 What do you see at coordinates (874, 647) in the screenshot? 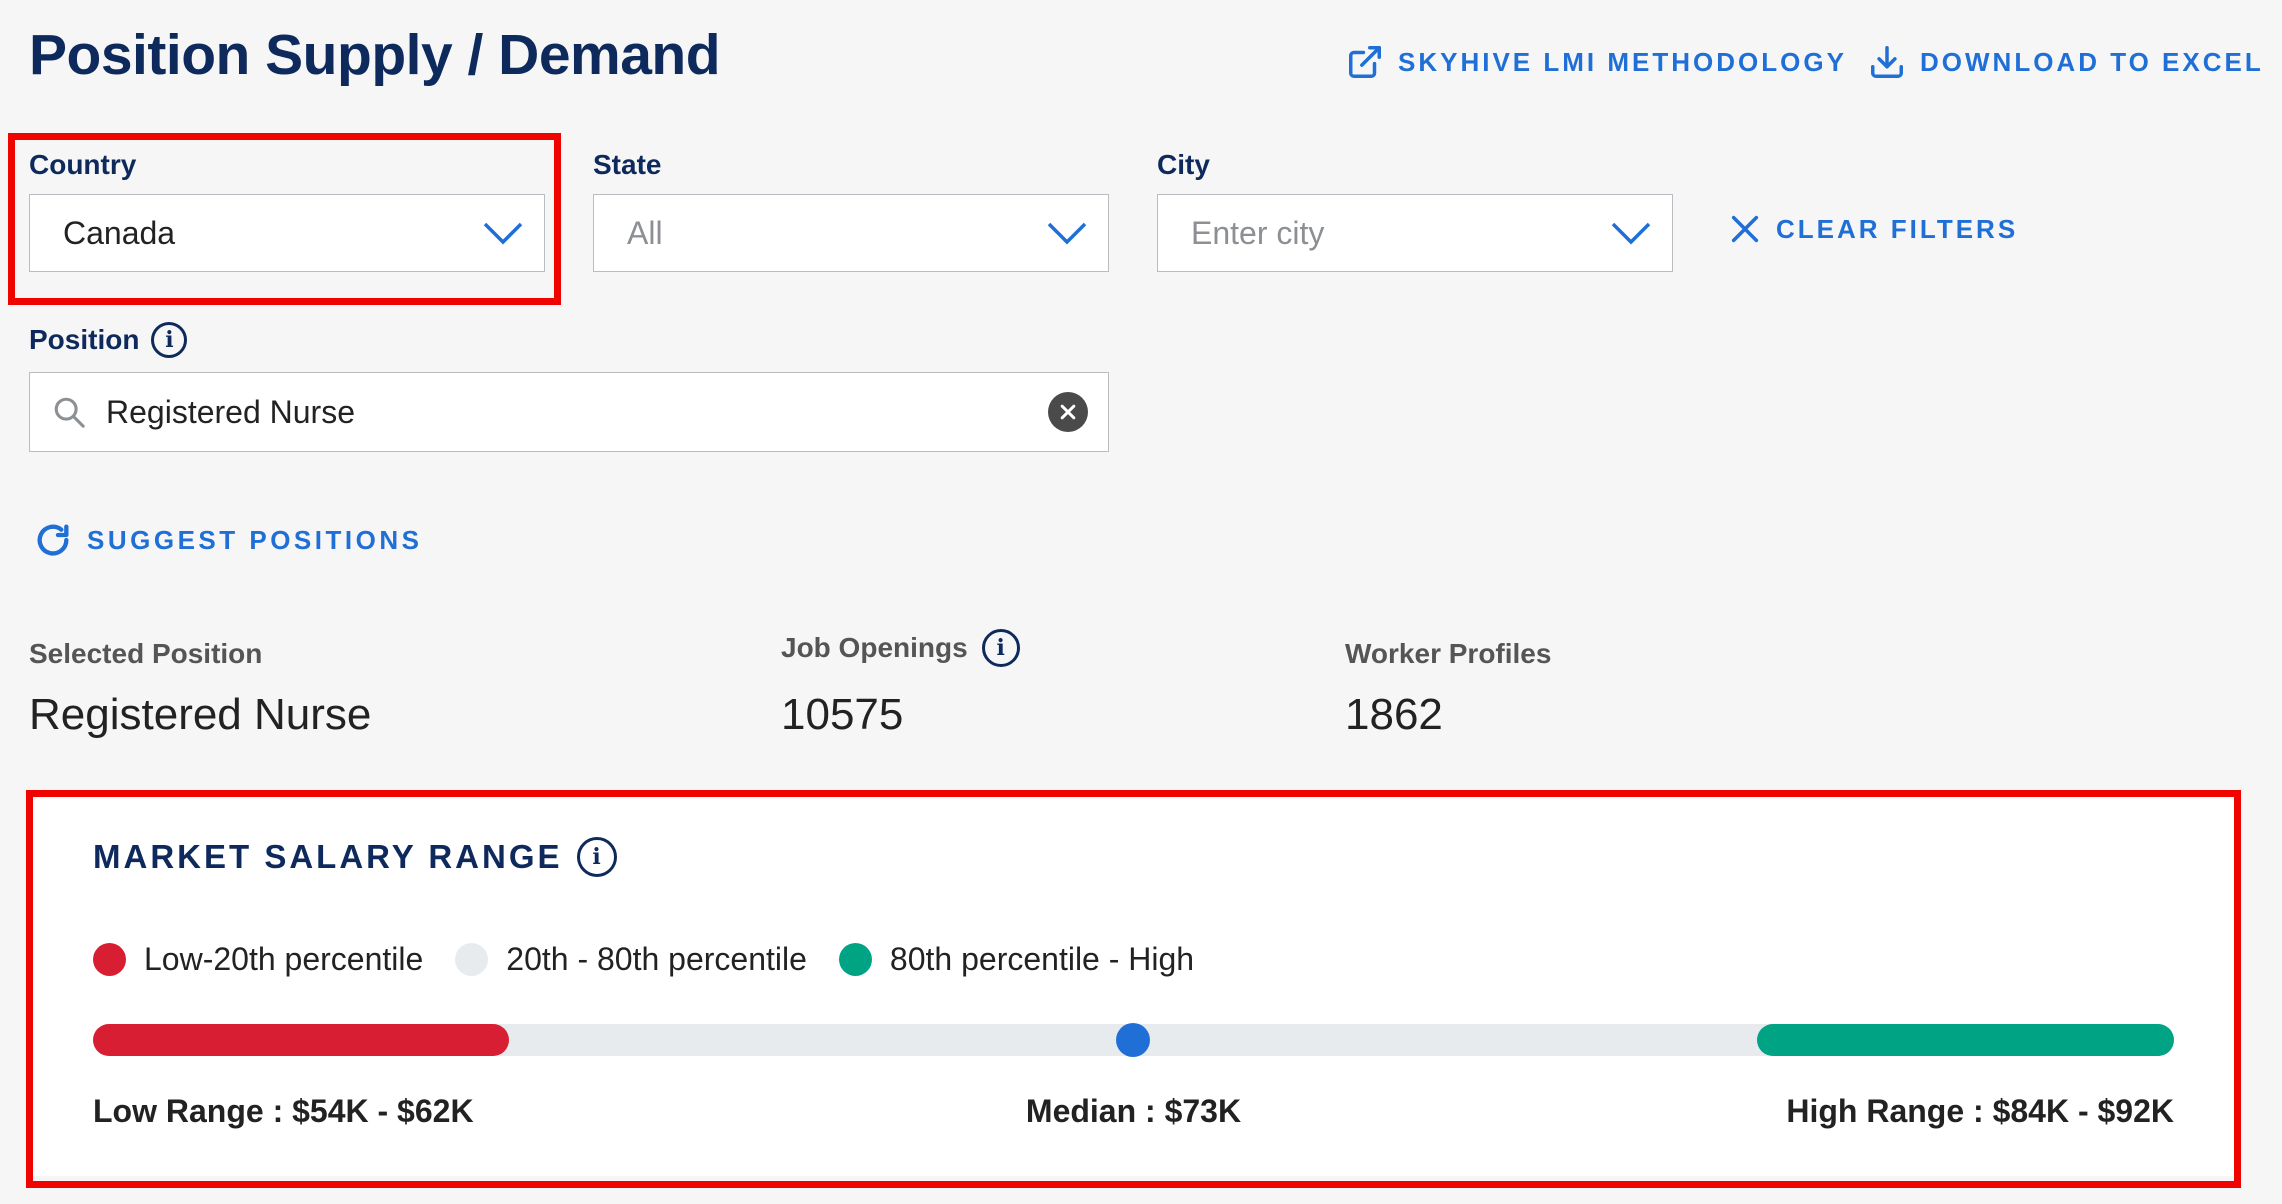
I see `job-openings-label: Job Openings` at bounding box center [874, 647].